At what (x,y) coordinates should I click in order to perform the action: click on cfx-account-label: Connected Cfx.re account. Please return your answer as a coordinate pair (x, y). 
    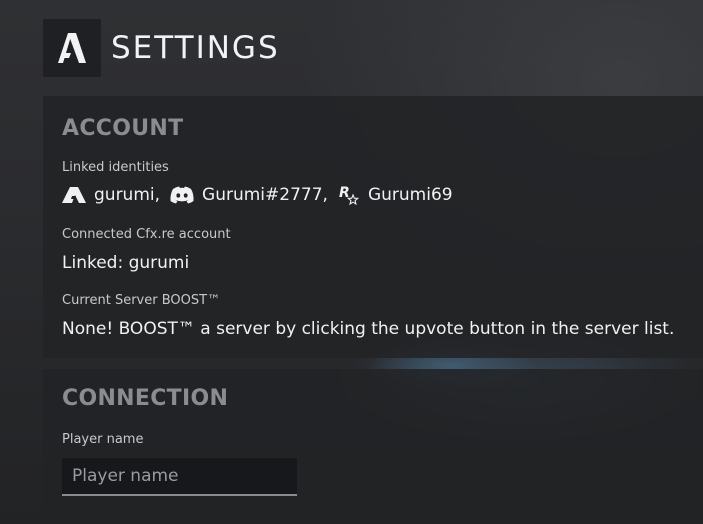
    Looking at the image, I should click on (146, 234).